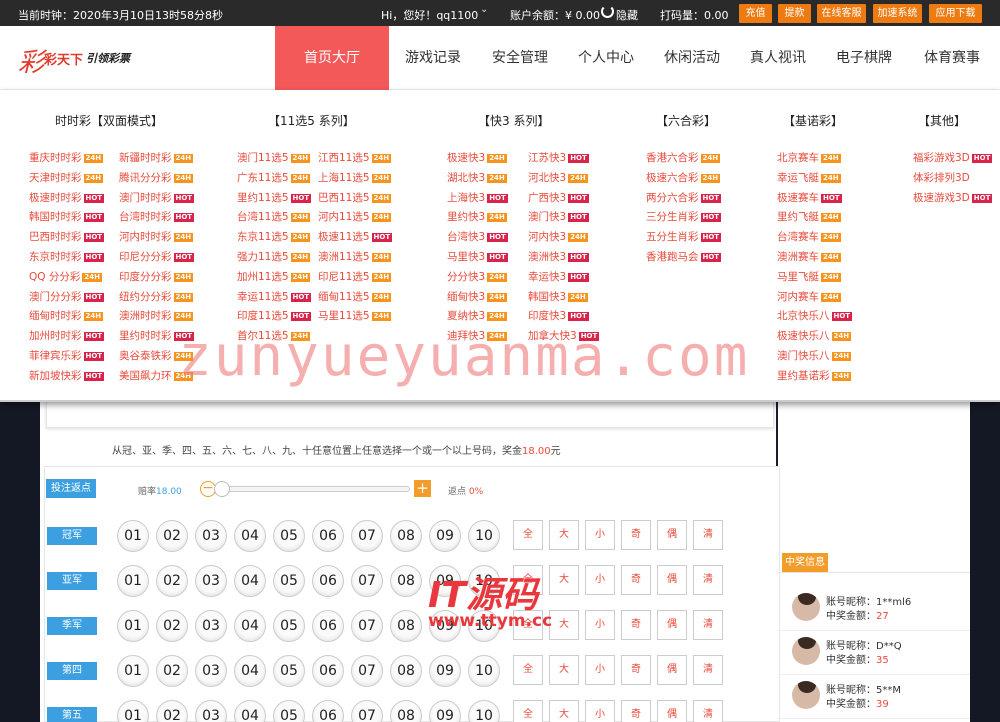 The width and height of the screenshot is (1000, 722). Describe the element at coordinates (520, 58) in the screenshot. I see `nav-security: 安全管理` at that location.